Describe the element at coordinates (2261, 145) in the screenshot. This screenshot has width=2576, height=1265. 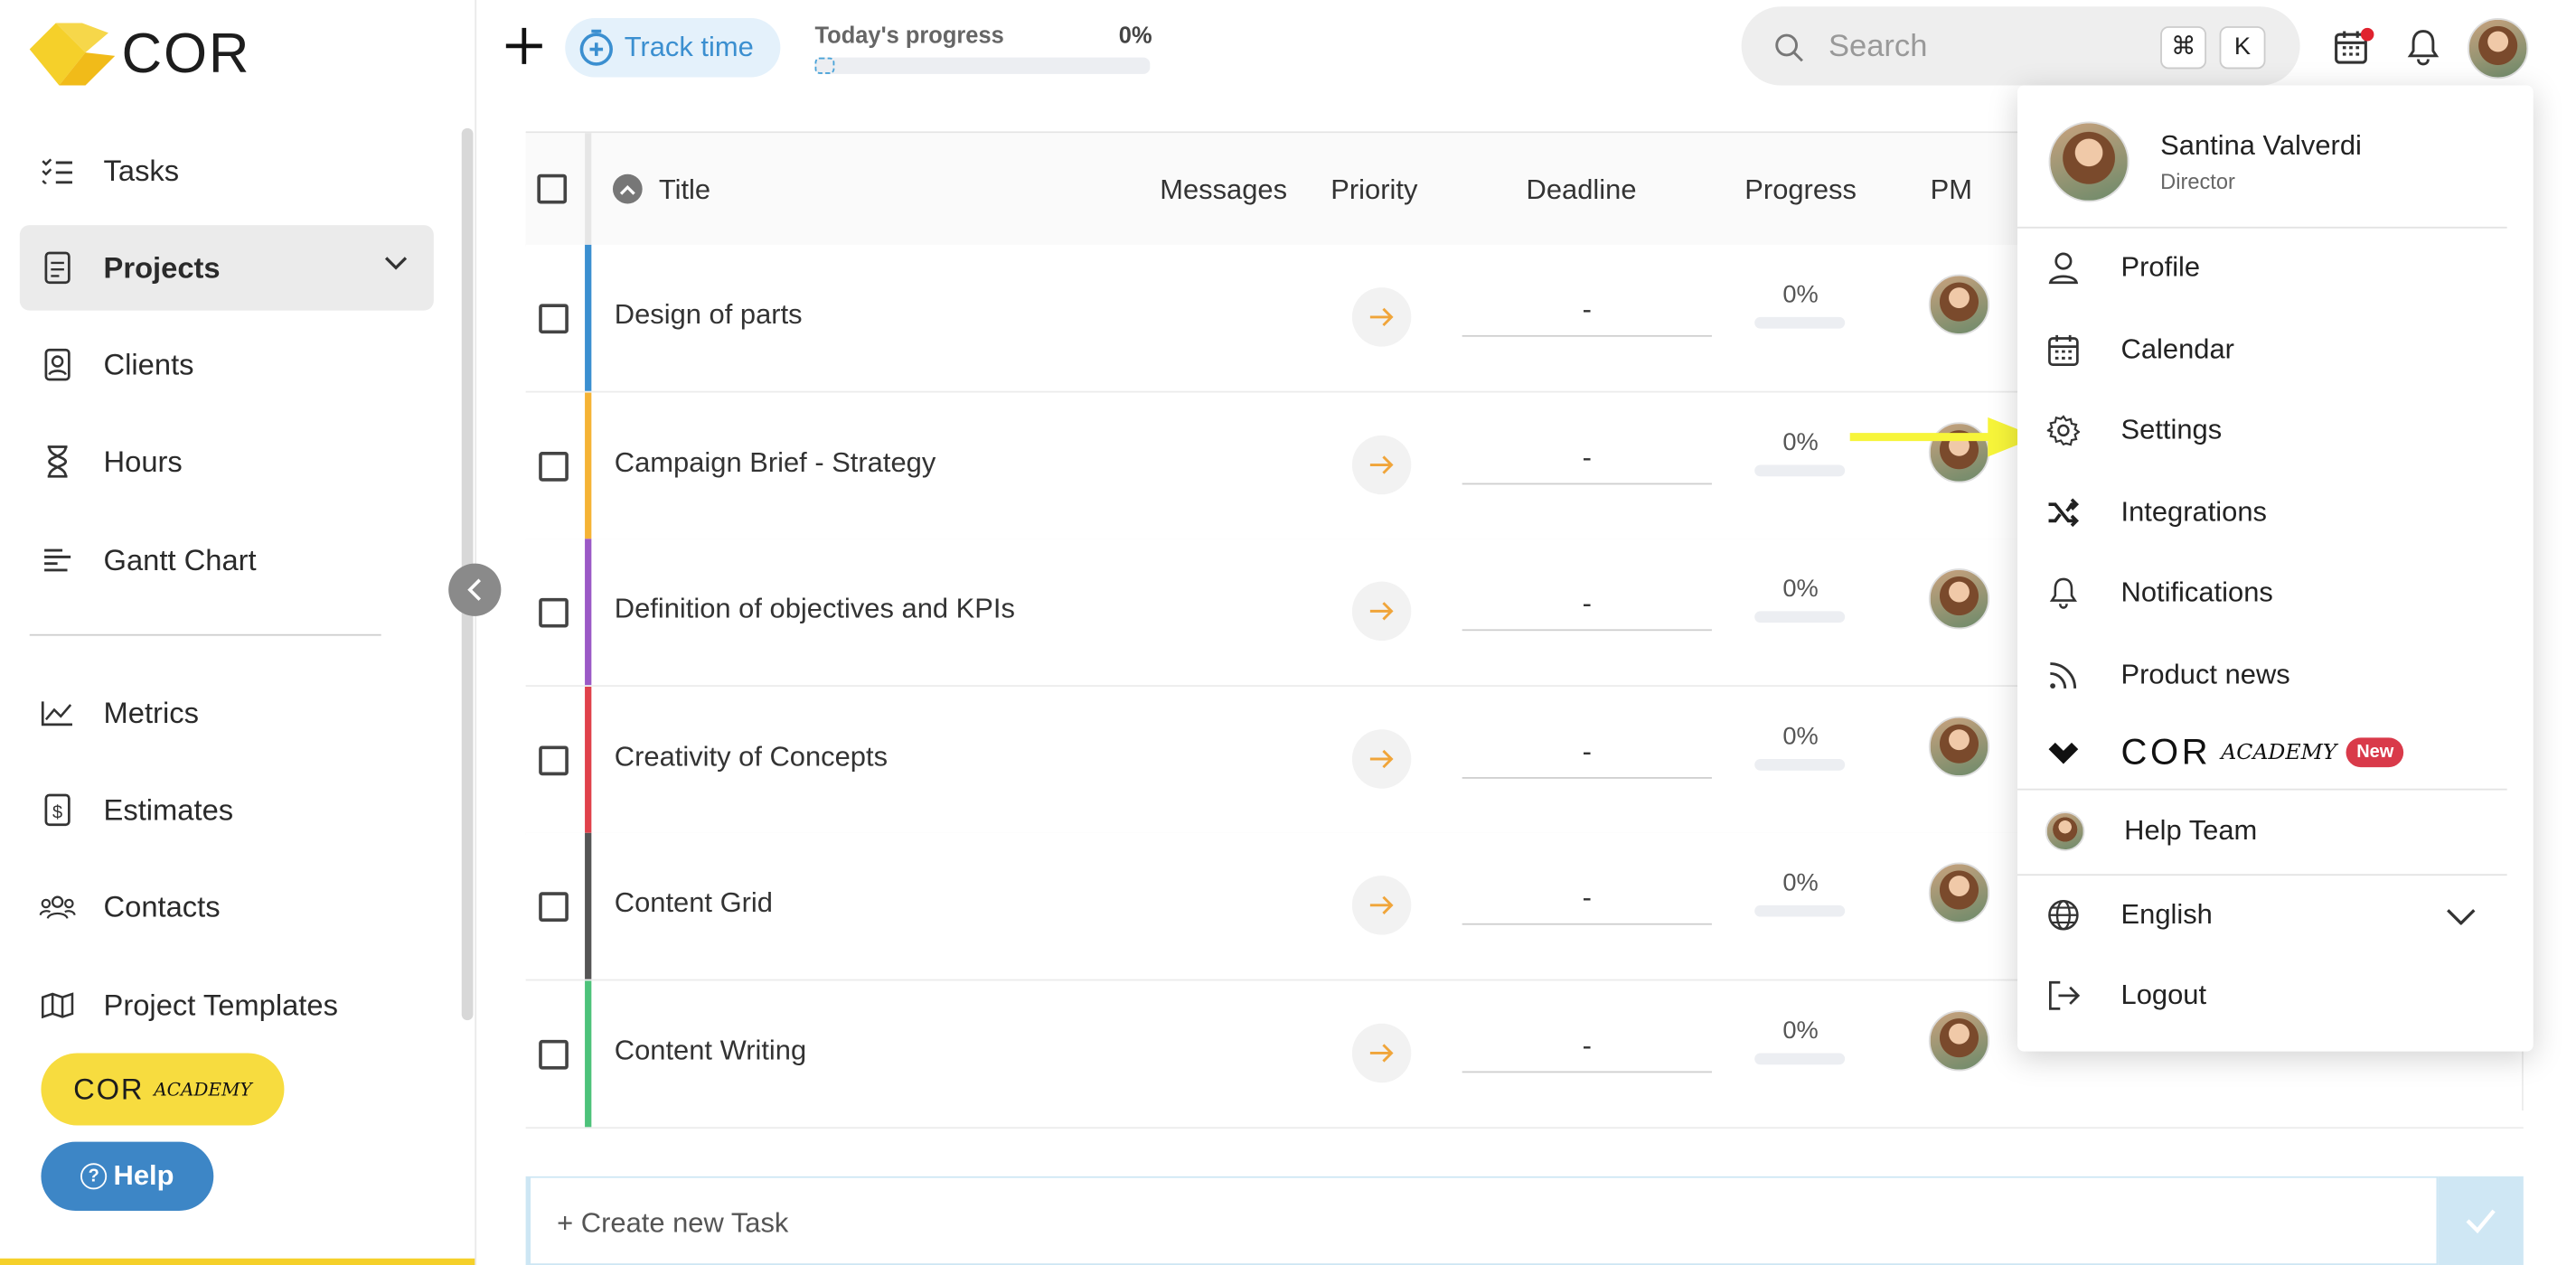
I see `user-name: Santina Valverdi` at that location.